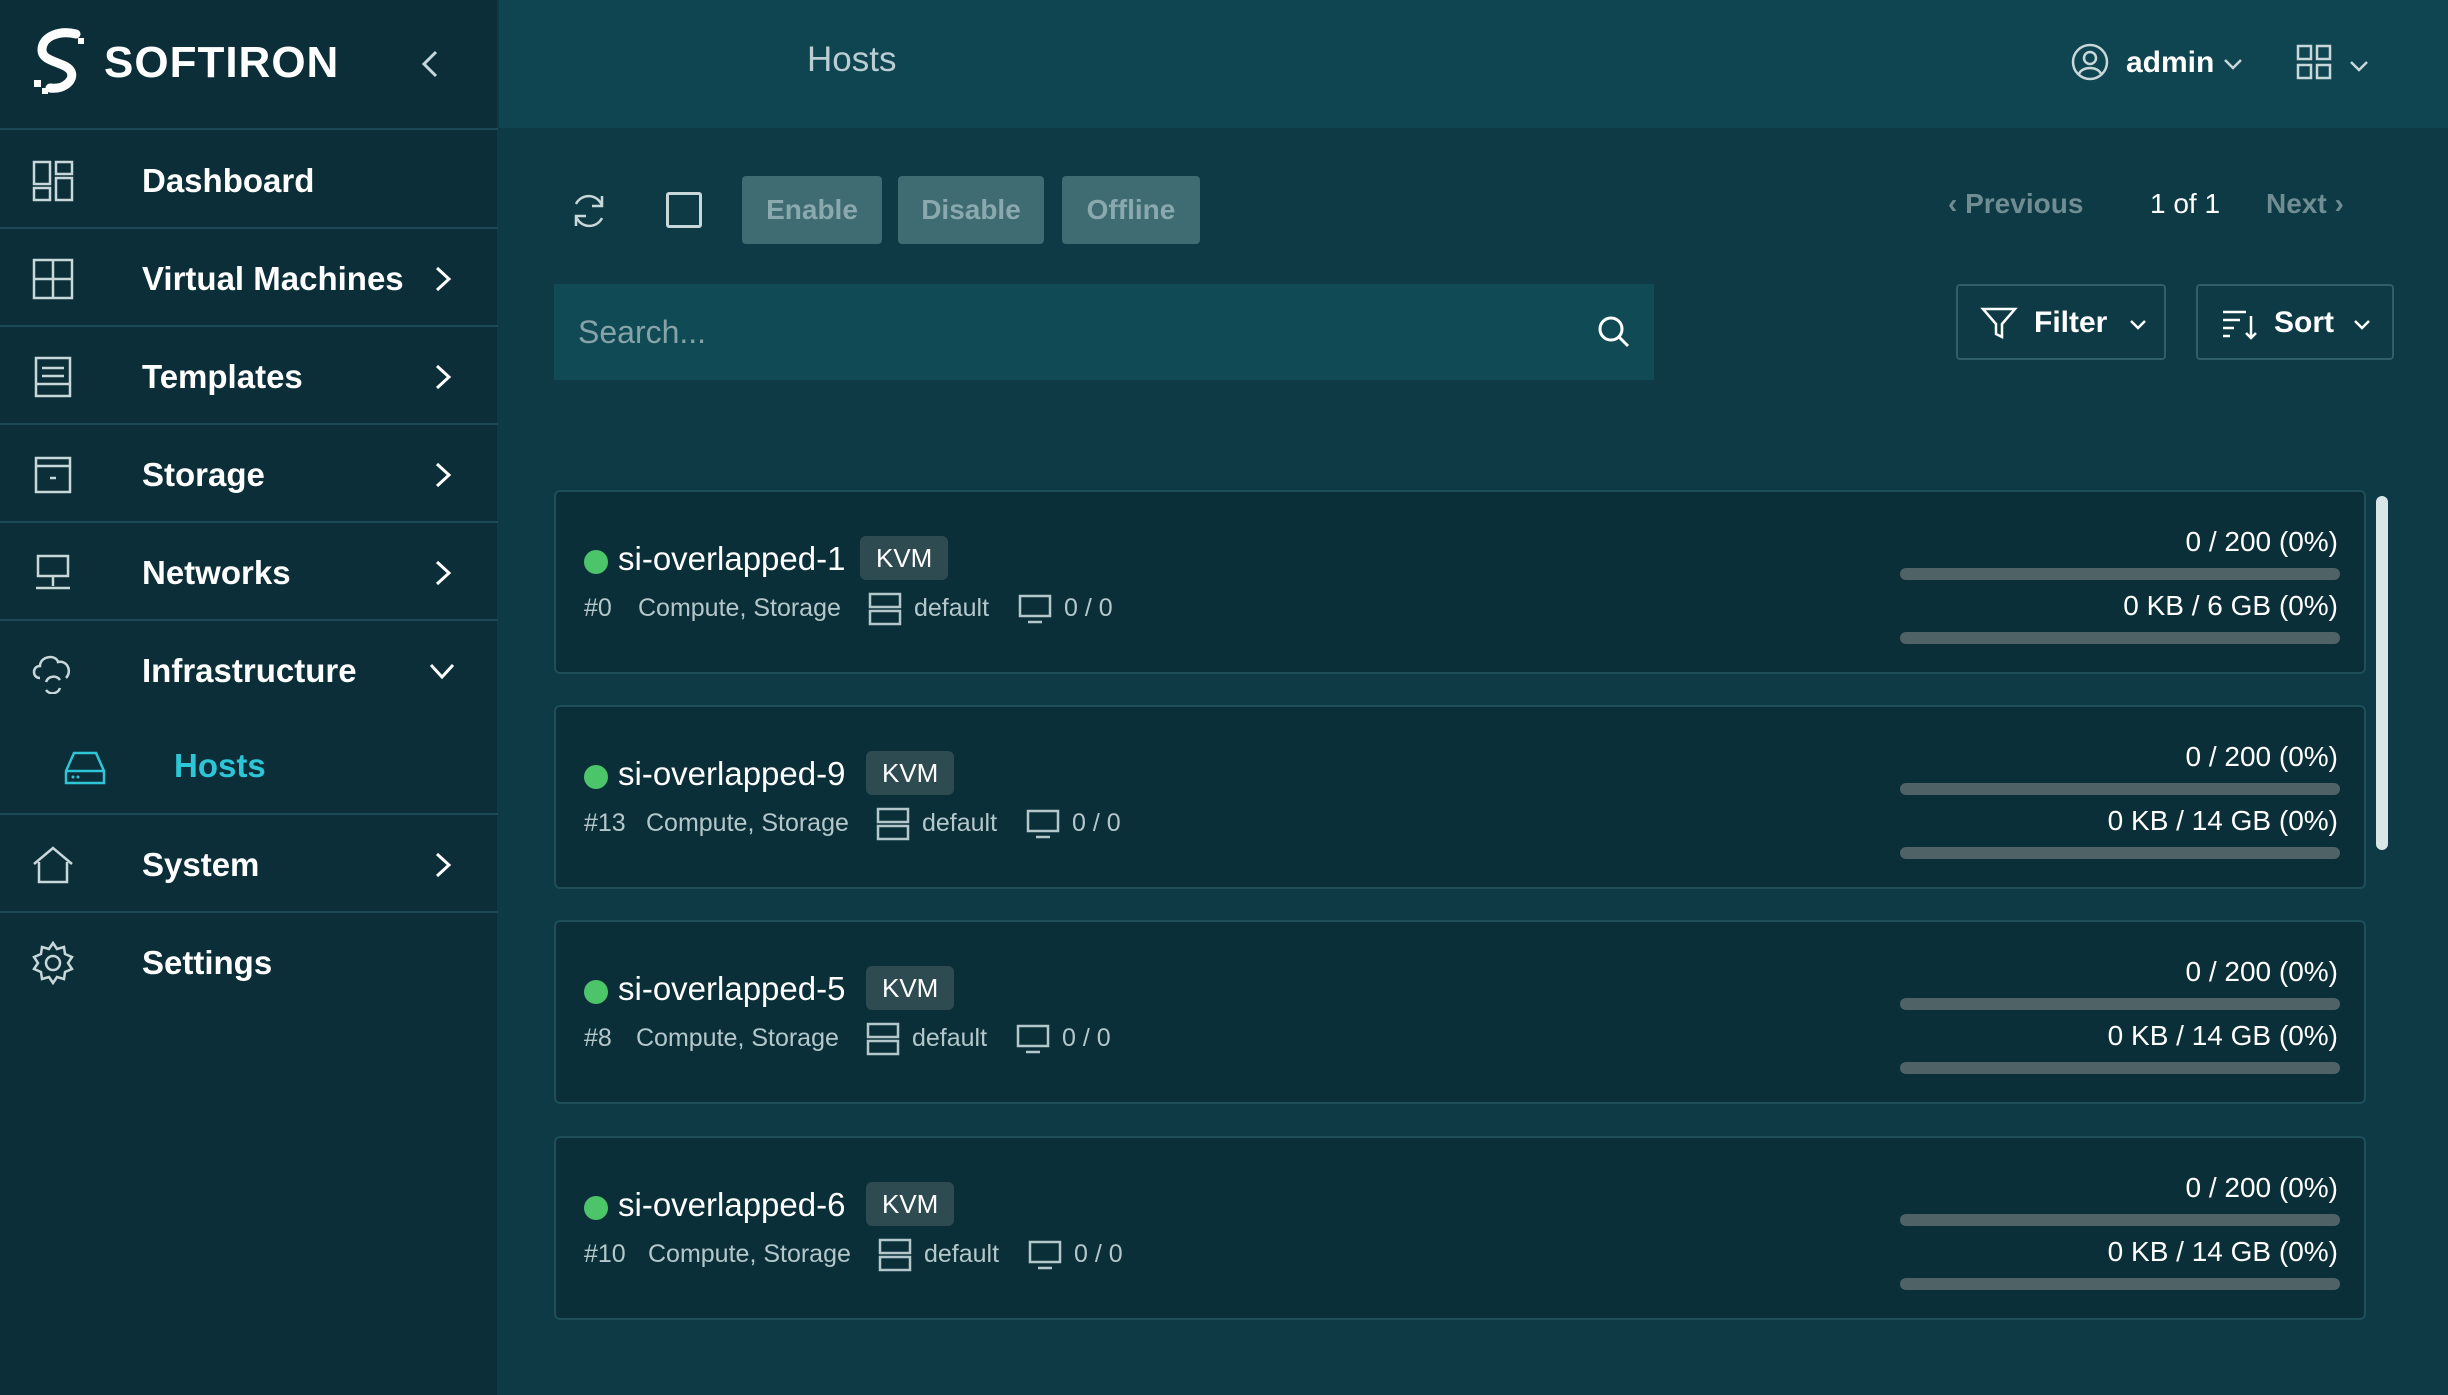 The height and width of the screenshot is (1395, 2448). I want to click on next-label: Next, so click(2296, 203).